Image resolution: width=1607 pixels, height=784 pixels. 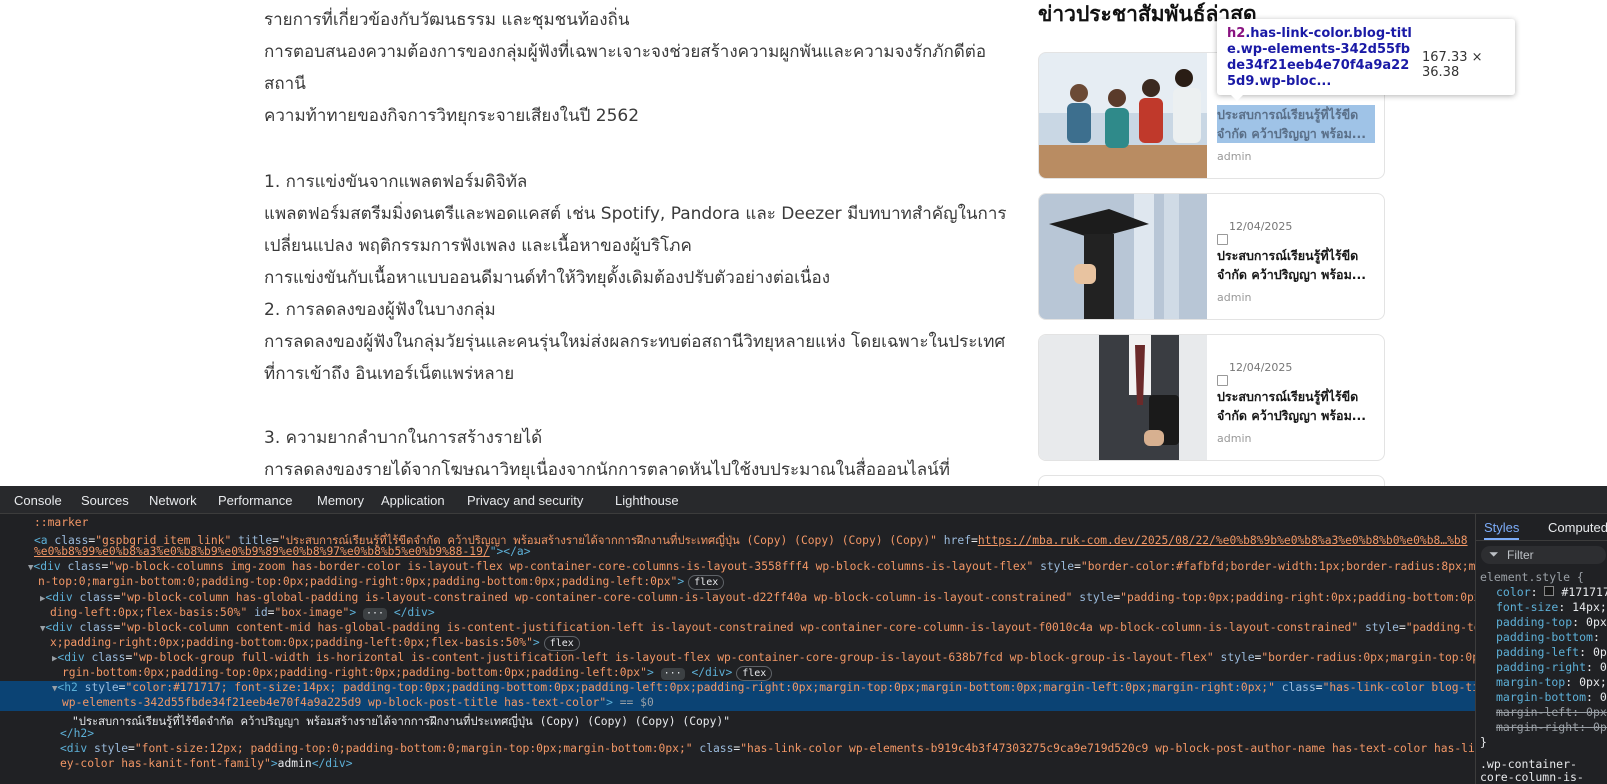 I want to click on tree-row: </h2>, so click(x=767, y=733).